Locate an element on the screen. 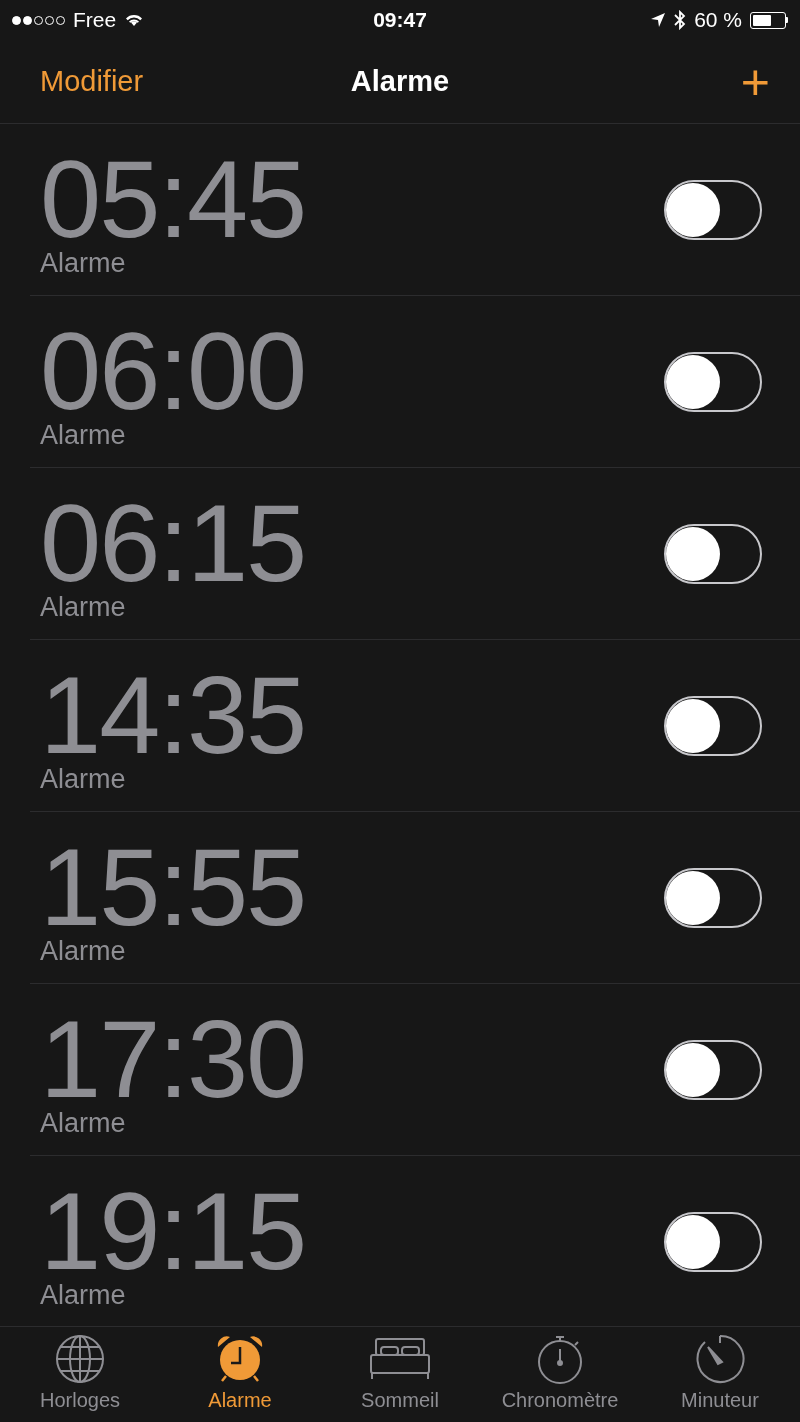  tab-item: Minuteur is located at coordinates (720, 1374).